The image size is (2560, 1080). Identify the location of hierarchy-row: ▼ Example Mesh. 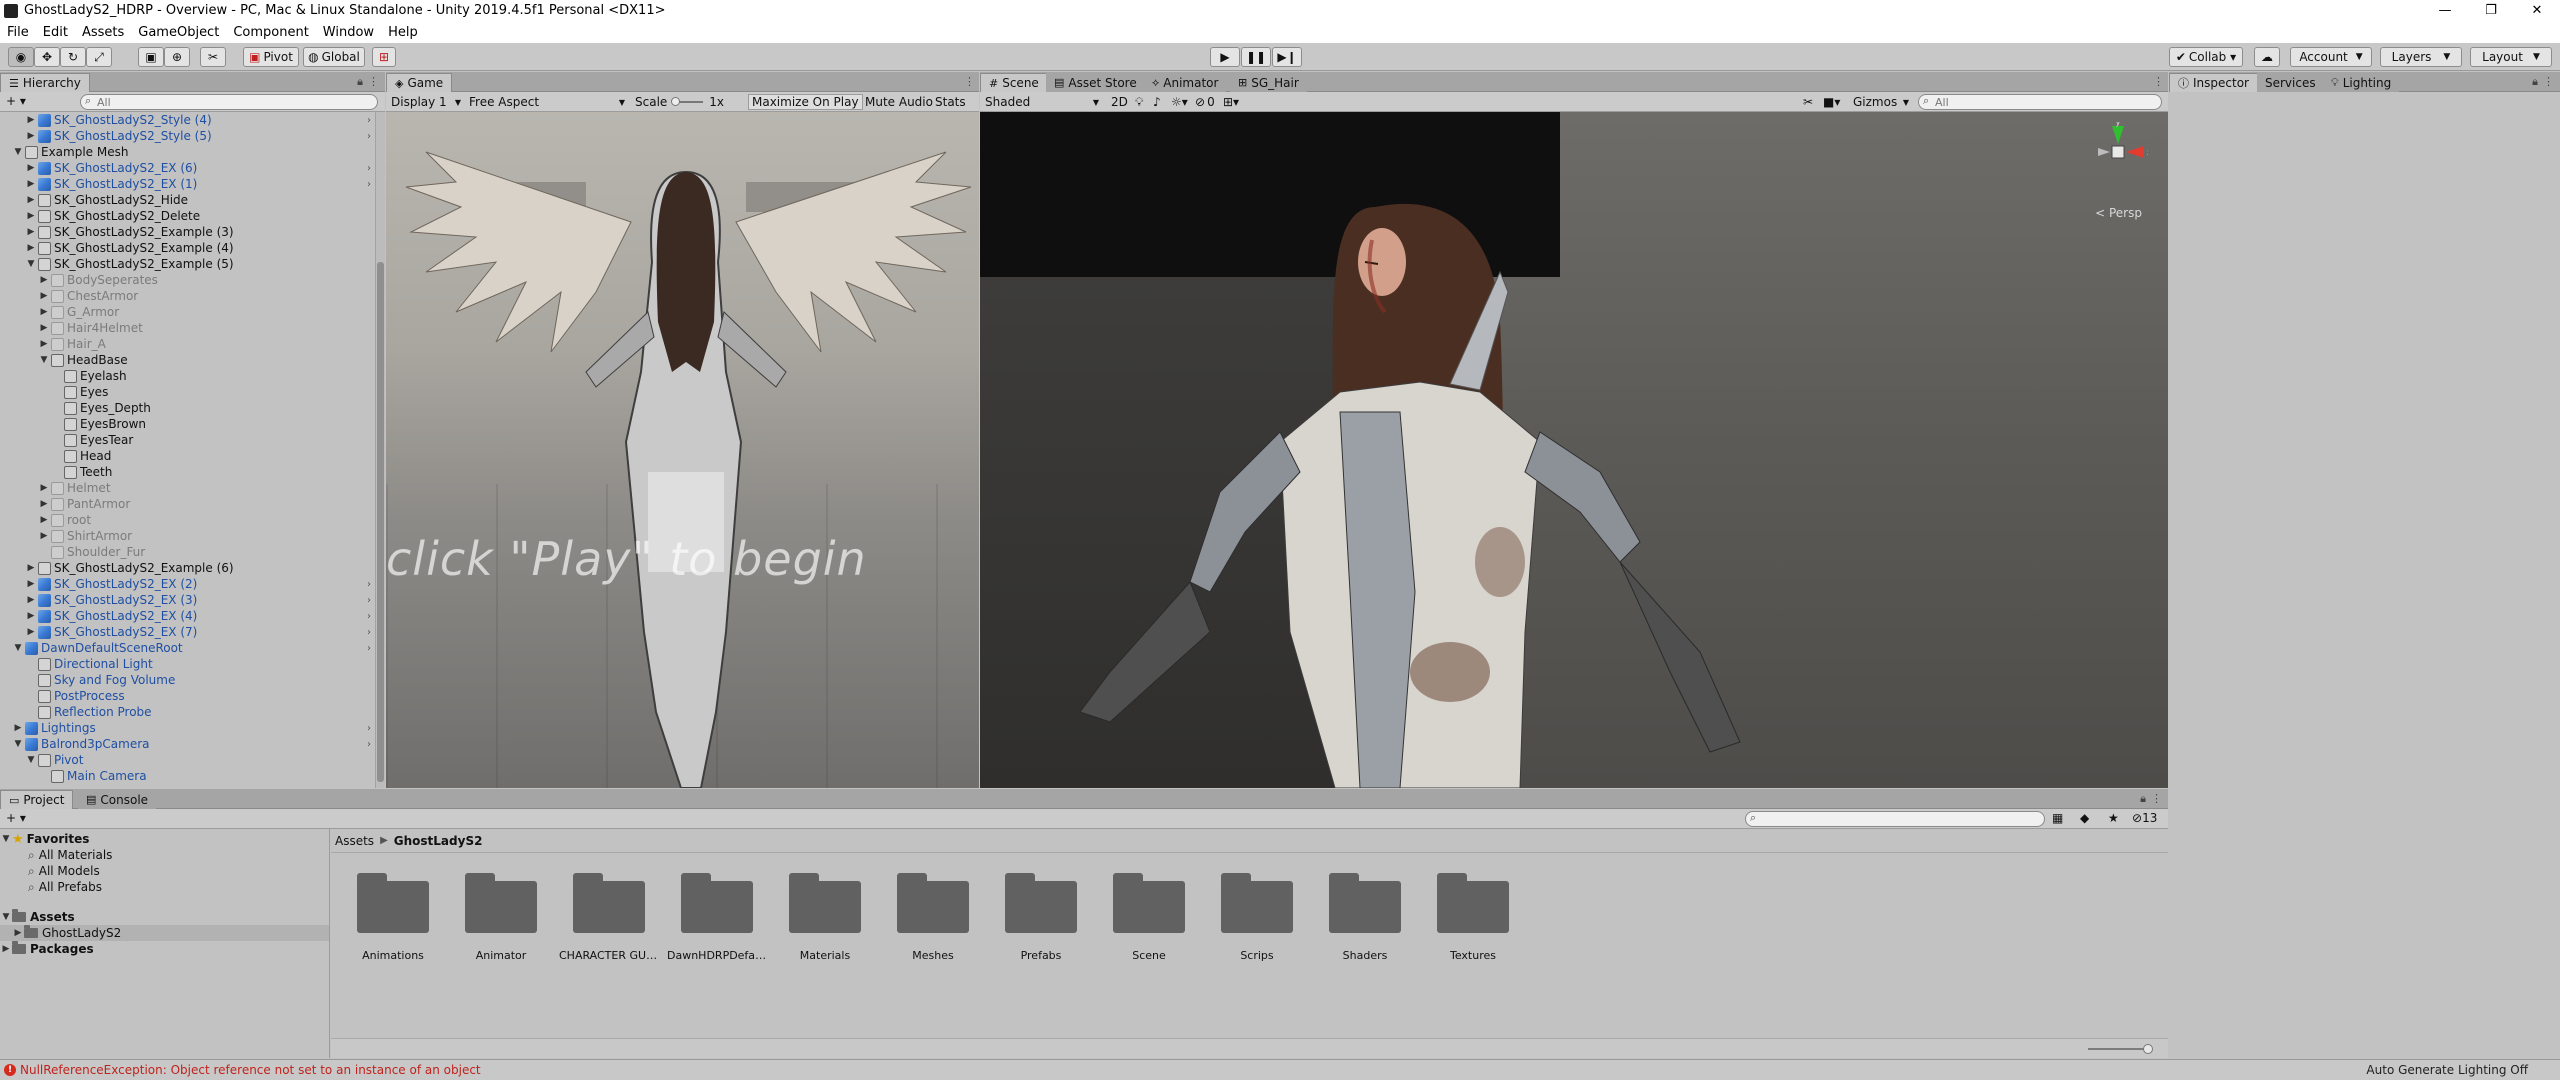
(187, 152).